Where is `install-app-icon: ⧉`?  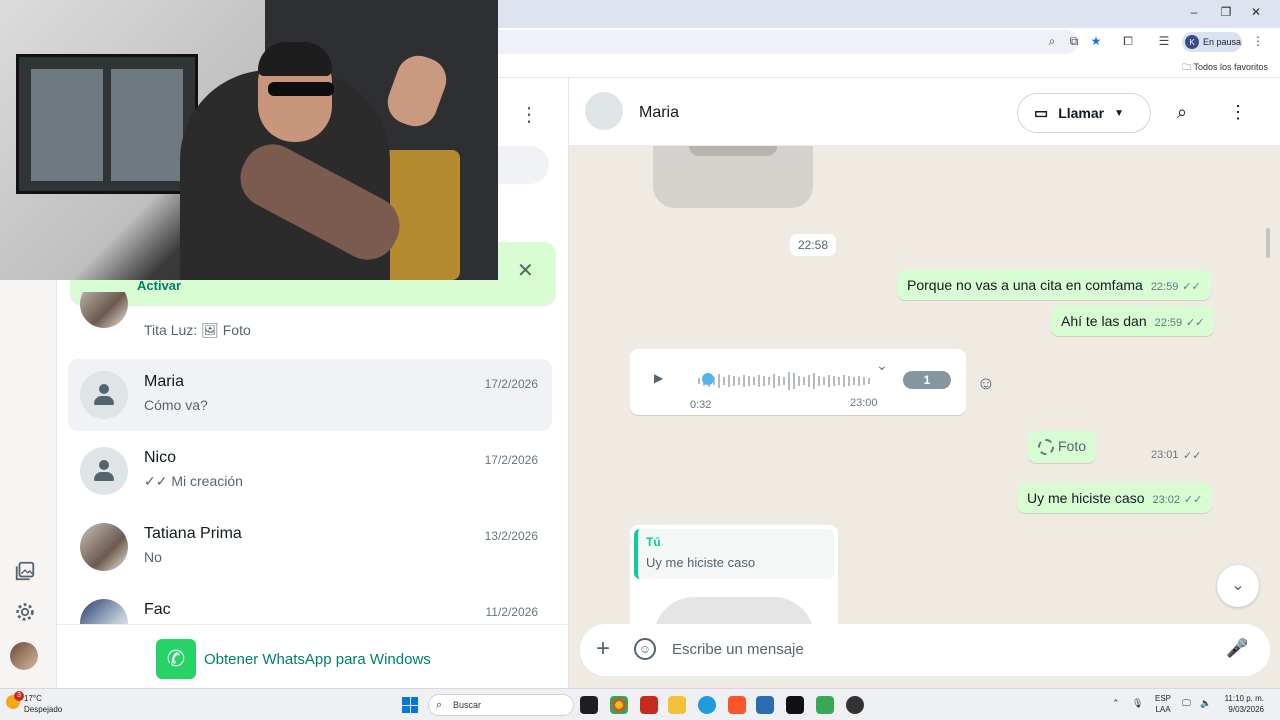 install-app-icon: ⧉ is located at coordinates (1074, 41).